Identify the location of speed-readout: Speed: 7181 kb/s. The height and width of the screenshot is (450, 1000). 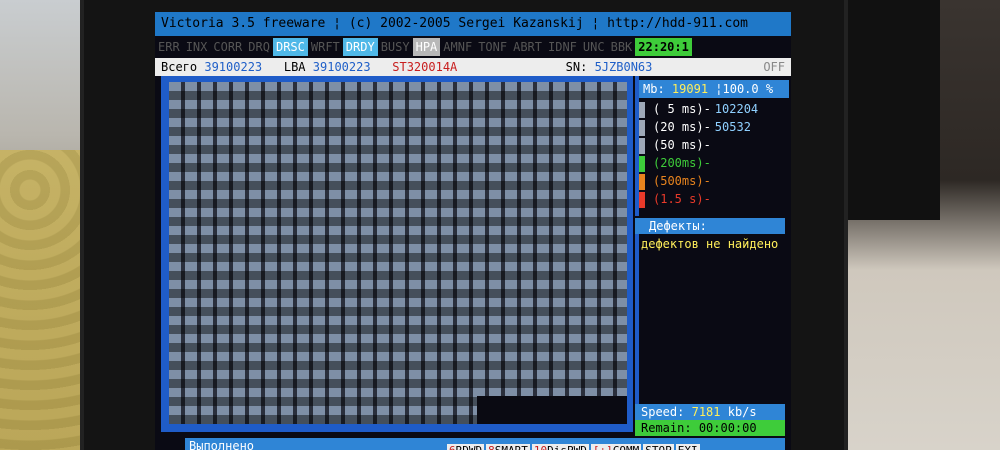
(710, 412).